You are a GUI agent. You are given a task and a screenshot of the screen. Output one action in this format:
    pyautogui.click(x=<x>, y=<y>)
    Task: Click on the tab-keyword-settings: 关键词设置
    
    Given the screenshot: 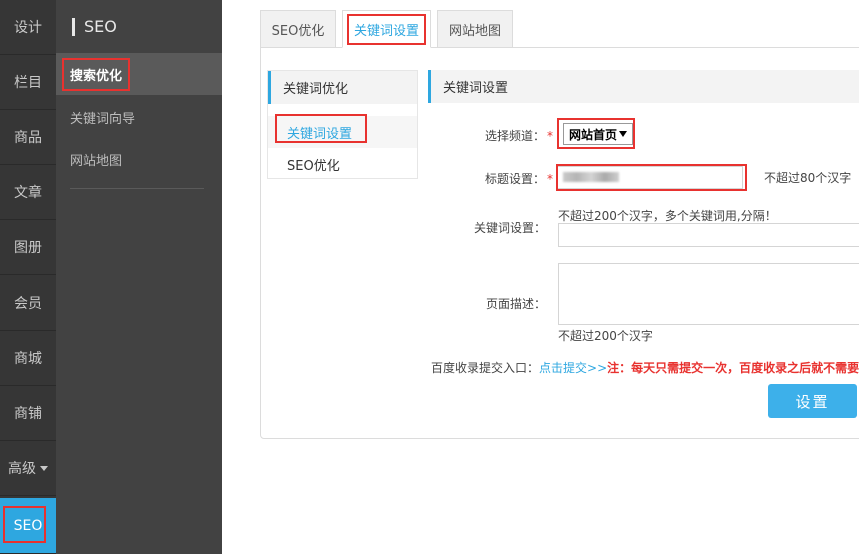 What is the action you would take?
    pyautogui.click(x=386, y=29)
    